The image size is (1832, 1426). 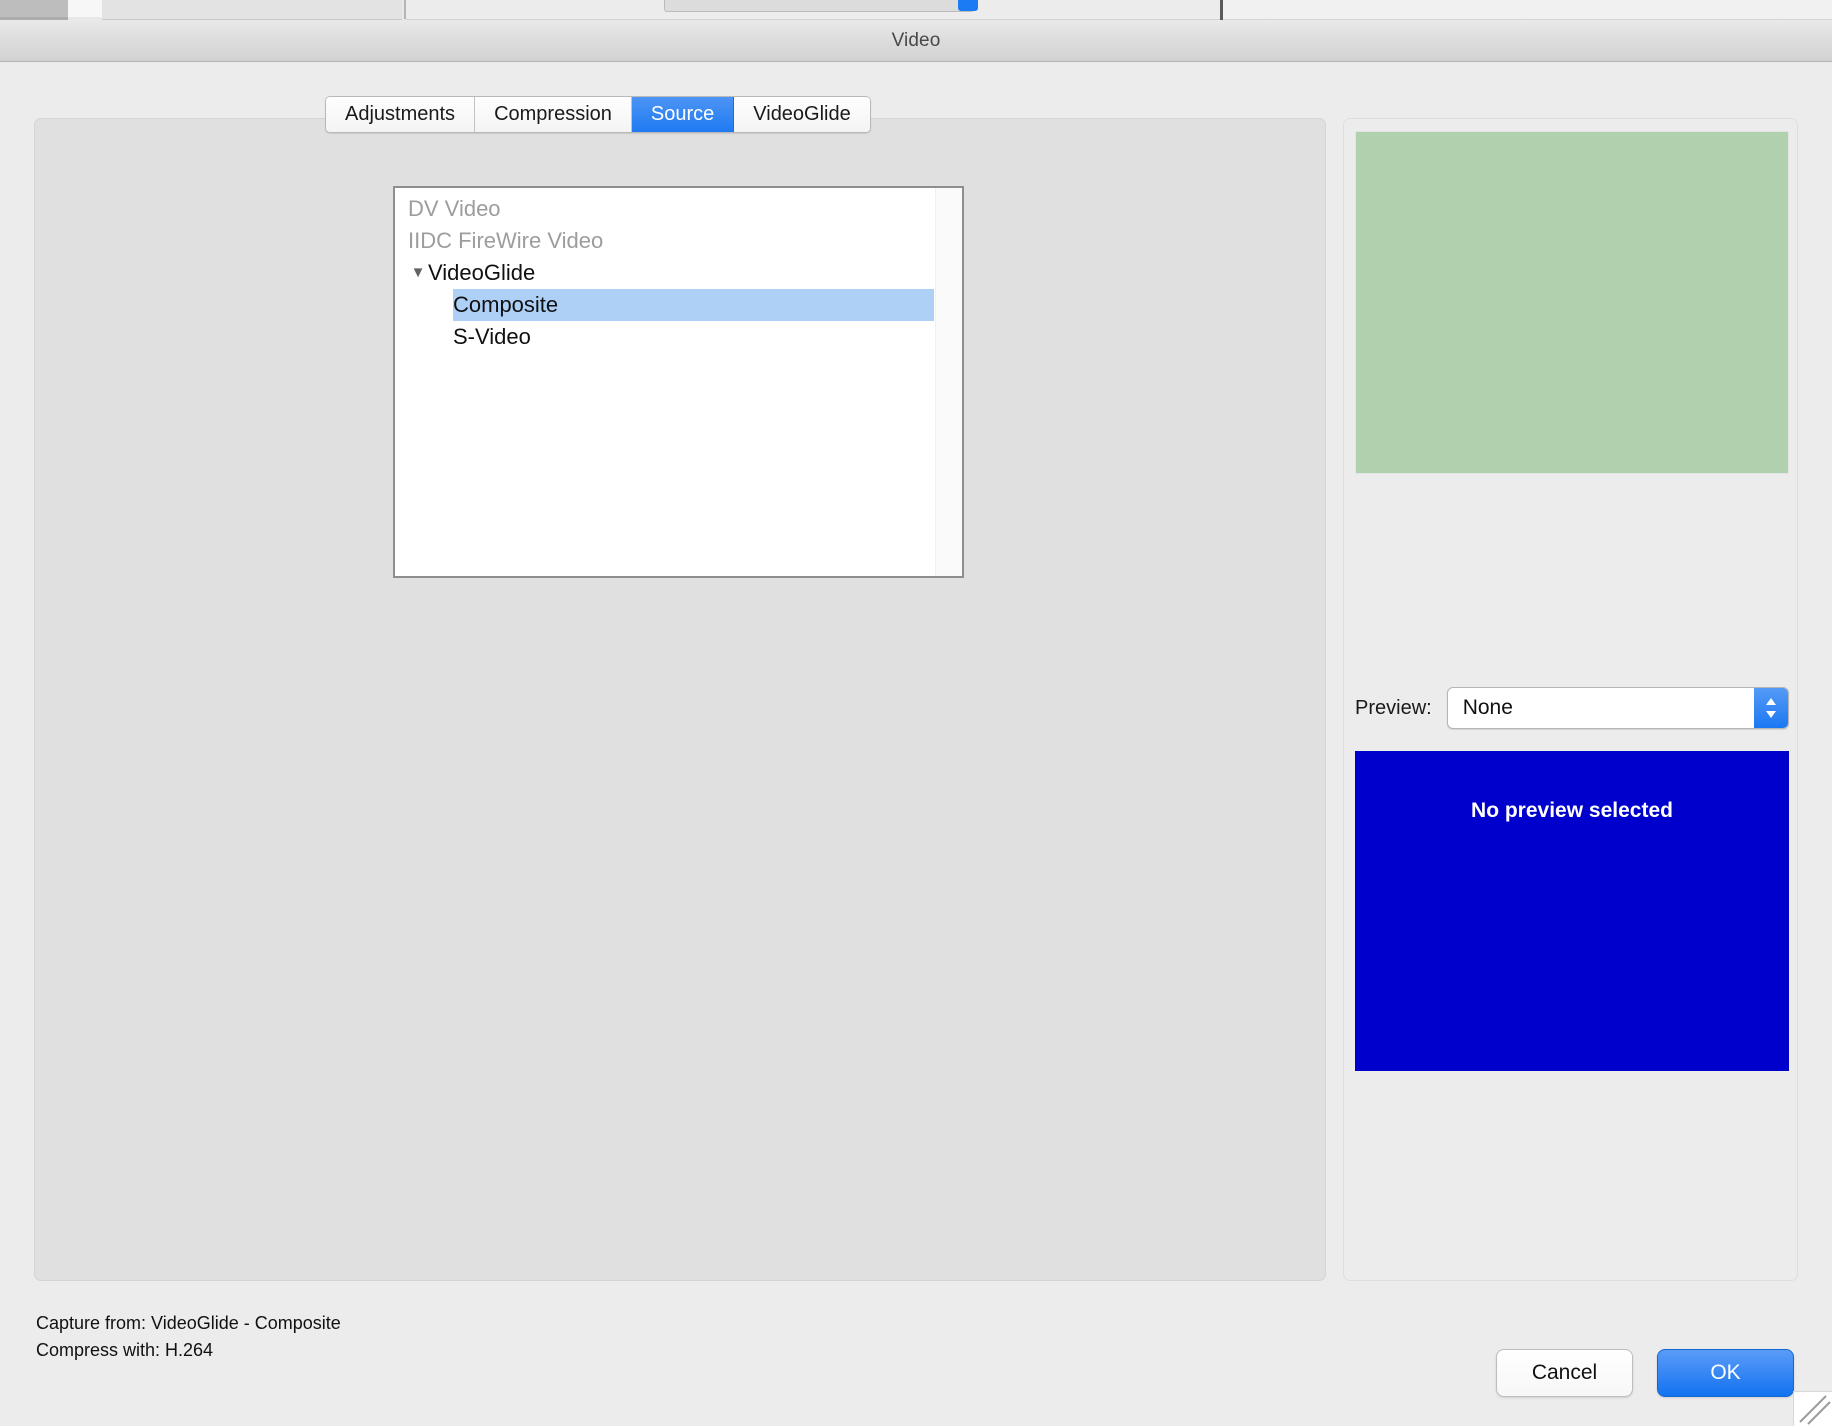 What do you see at coordinates (401, 114) in the screenshot?
I see `tab-adjustments: Adjustments` at bounding box center [401, 114].